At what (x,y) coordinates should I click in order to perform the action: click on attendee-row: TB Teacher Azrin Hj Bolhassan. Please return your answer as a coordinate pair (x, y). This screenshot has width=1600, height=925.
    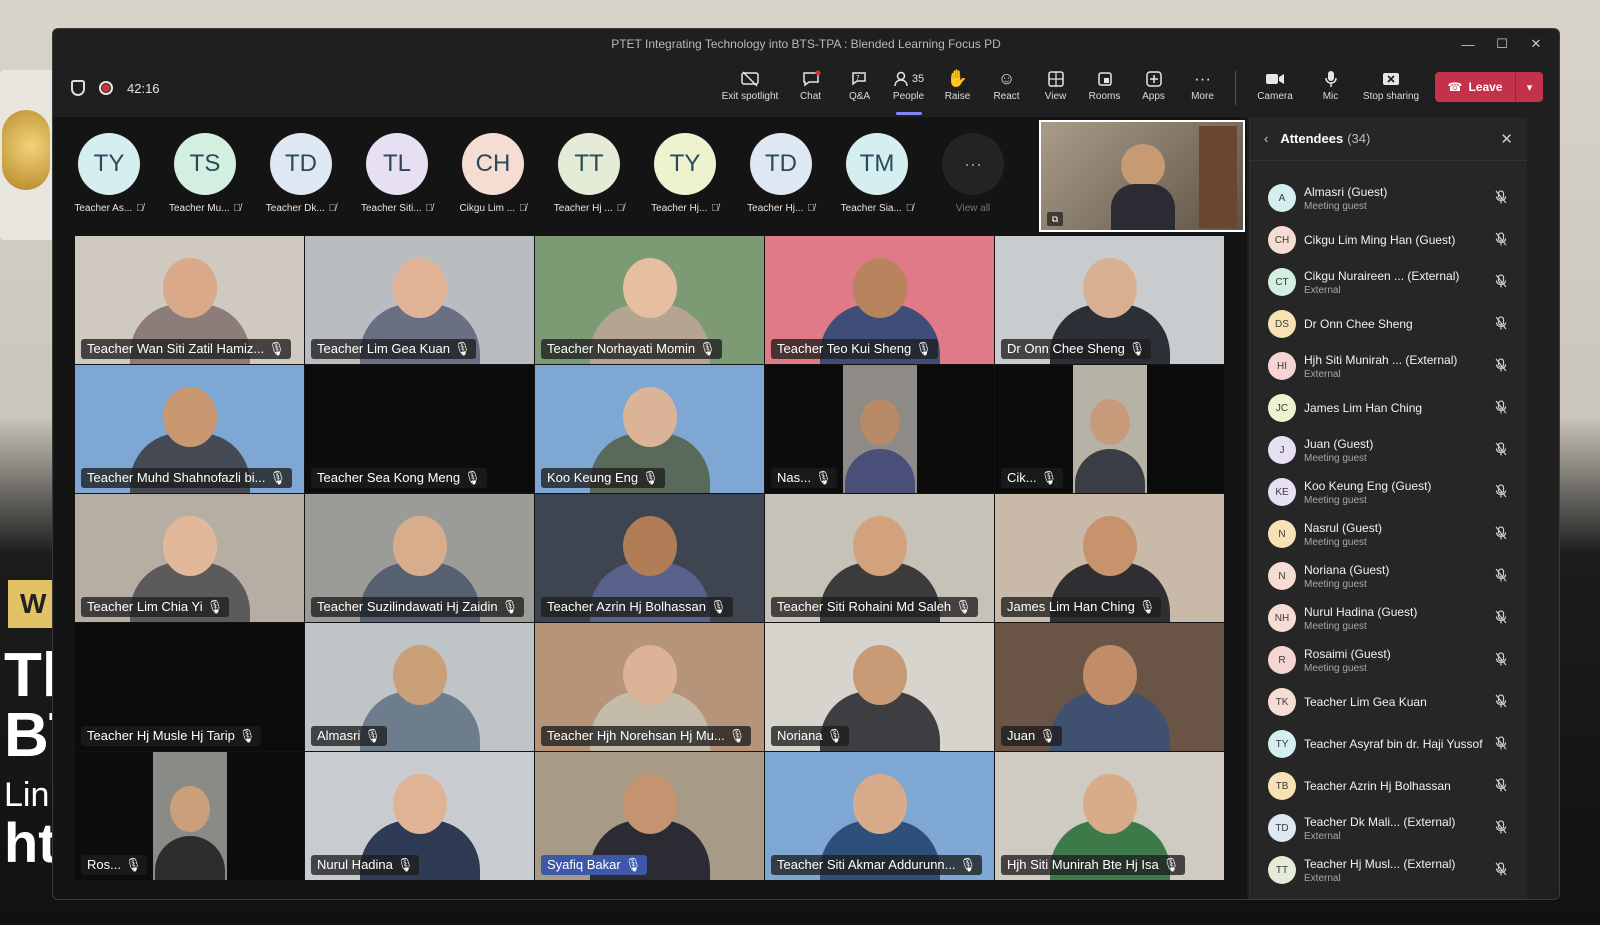
    Looking at the image, I should click on (1388, 786).